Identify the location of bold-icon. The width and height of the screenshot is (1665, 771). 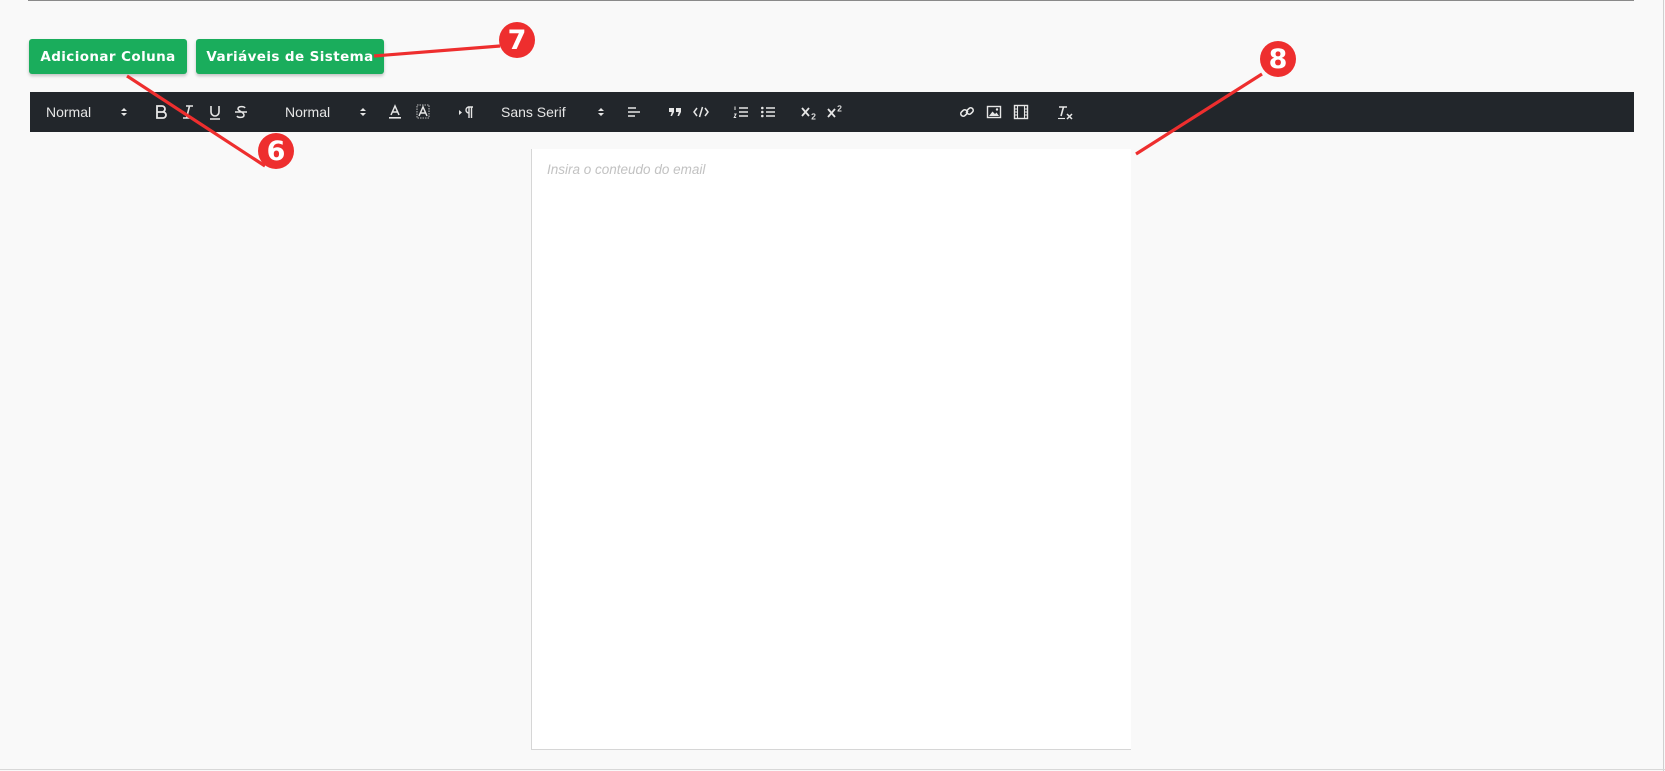
(161, 112).